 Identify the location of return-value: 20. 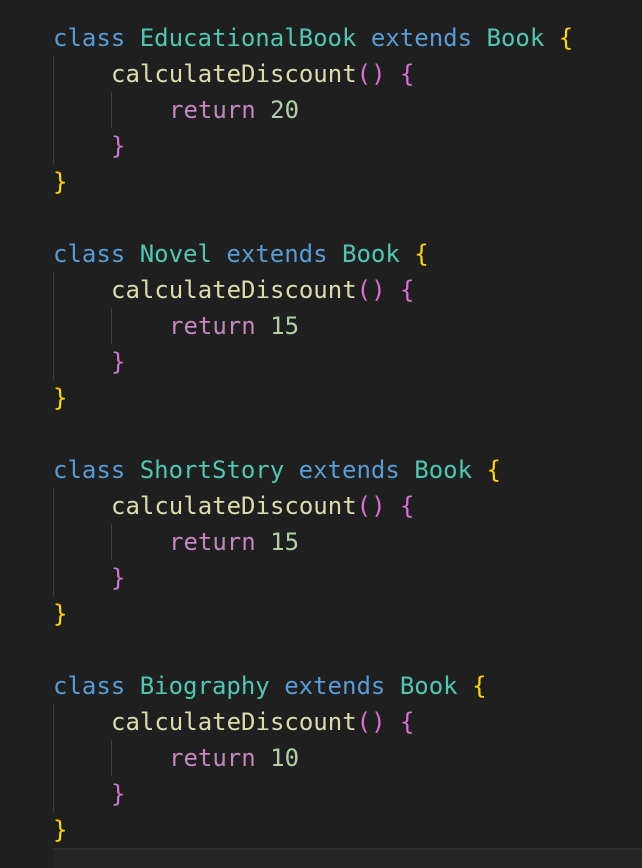
(285, 110).